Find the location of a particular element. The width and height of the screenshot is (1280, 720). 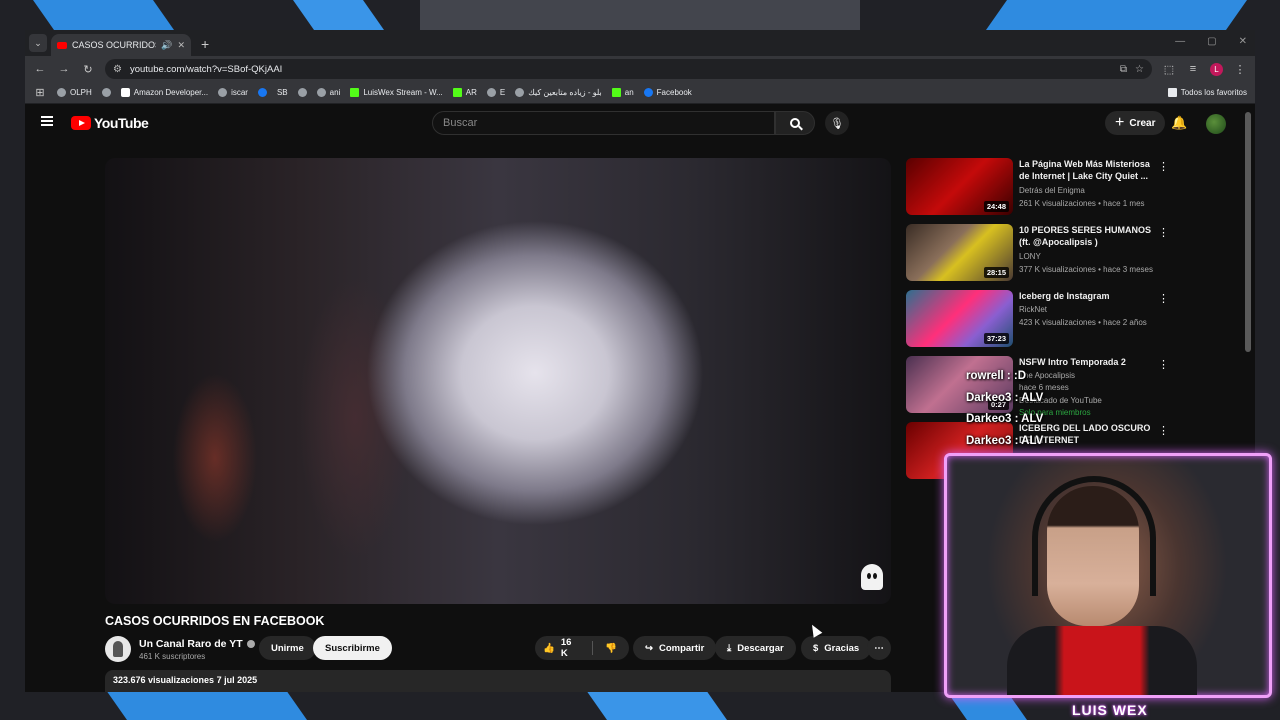

search-button is located at coordinates (795, 123).